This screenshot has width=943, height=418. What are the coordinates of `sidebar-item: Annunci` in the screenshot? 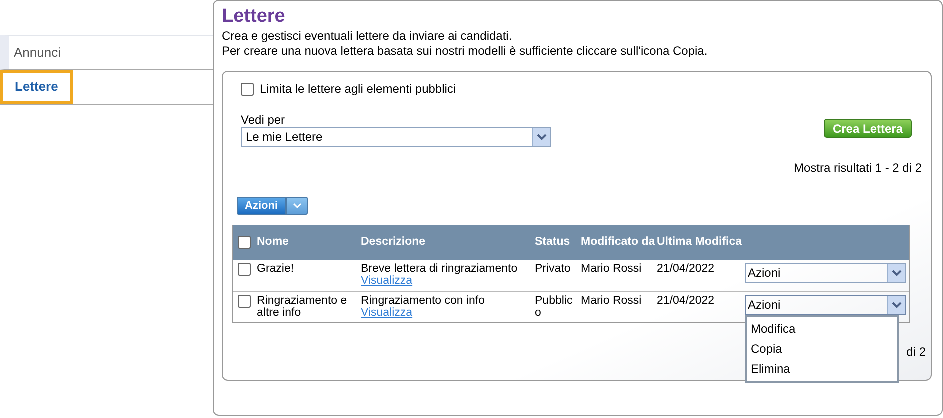 It's located at (106, 52).